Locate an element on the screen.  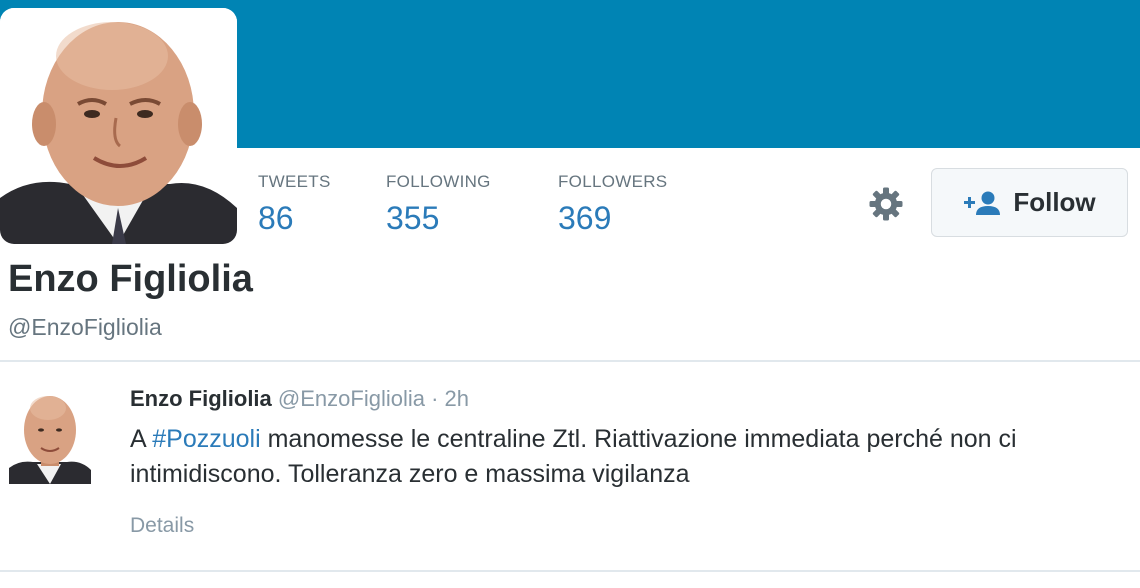
profile-avatar is located at coordinates (118, 126).